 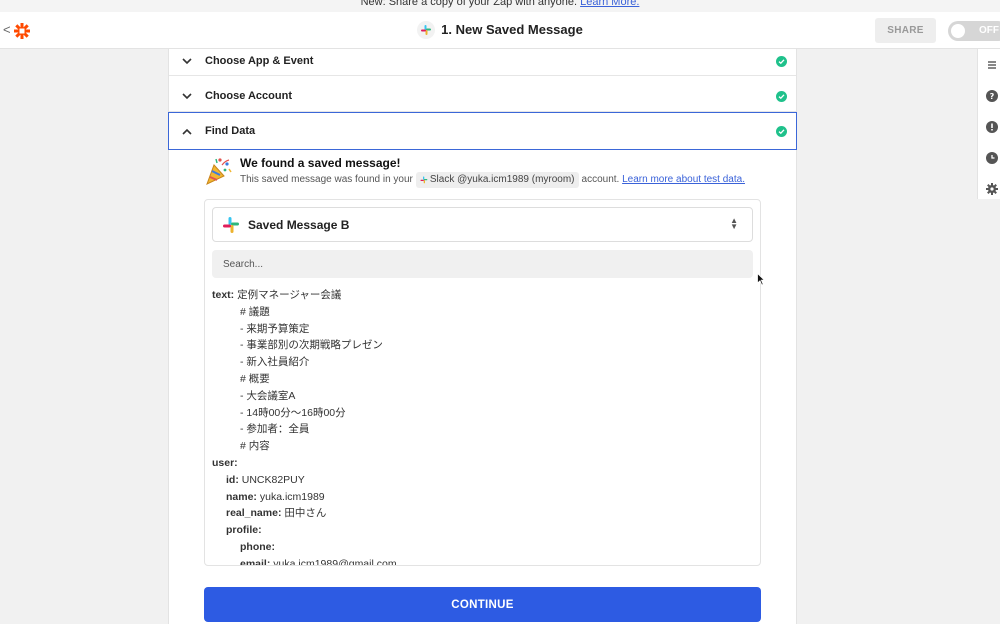 I want to click on field-profile-email: email: yuka.icm1989@gmail.com, so click(x=482, y=561).